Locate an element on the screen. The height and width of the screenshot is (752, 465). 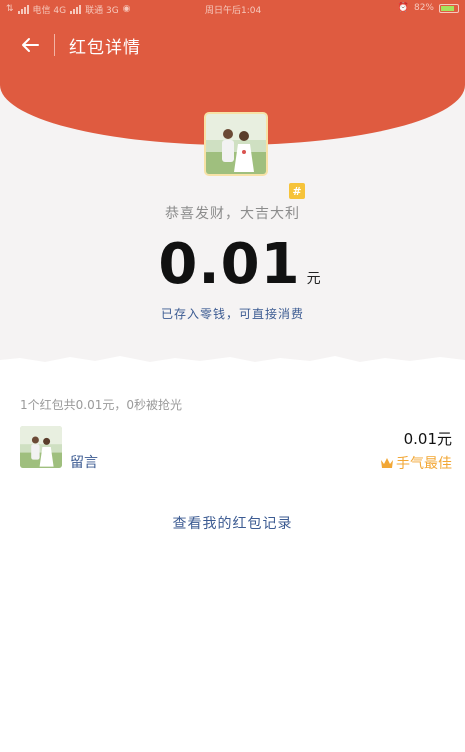
torn-paper-edge is located at coordinates (232, 374).